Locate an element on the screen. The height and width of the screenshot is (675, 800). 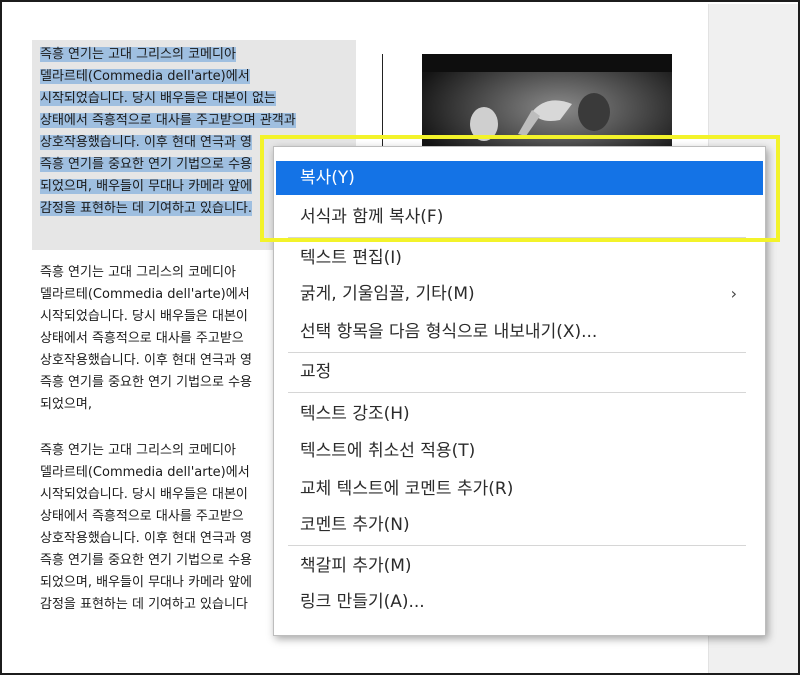
menu-item-highlight-text: 텍스트 강조(H) is located at coordinates (519, 414).